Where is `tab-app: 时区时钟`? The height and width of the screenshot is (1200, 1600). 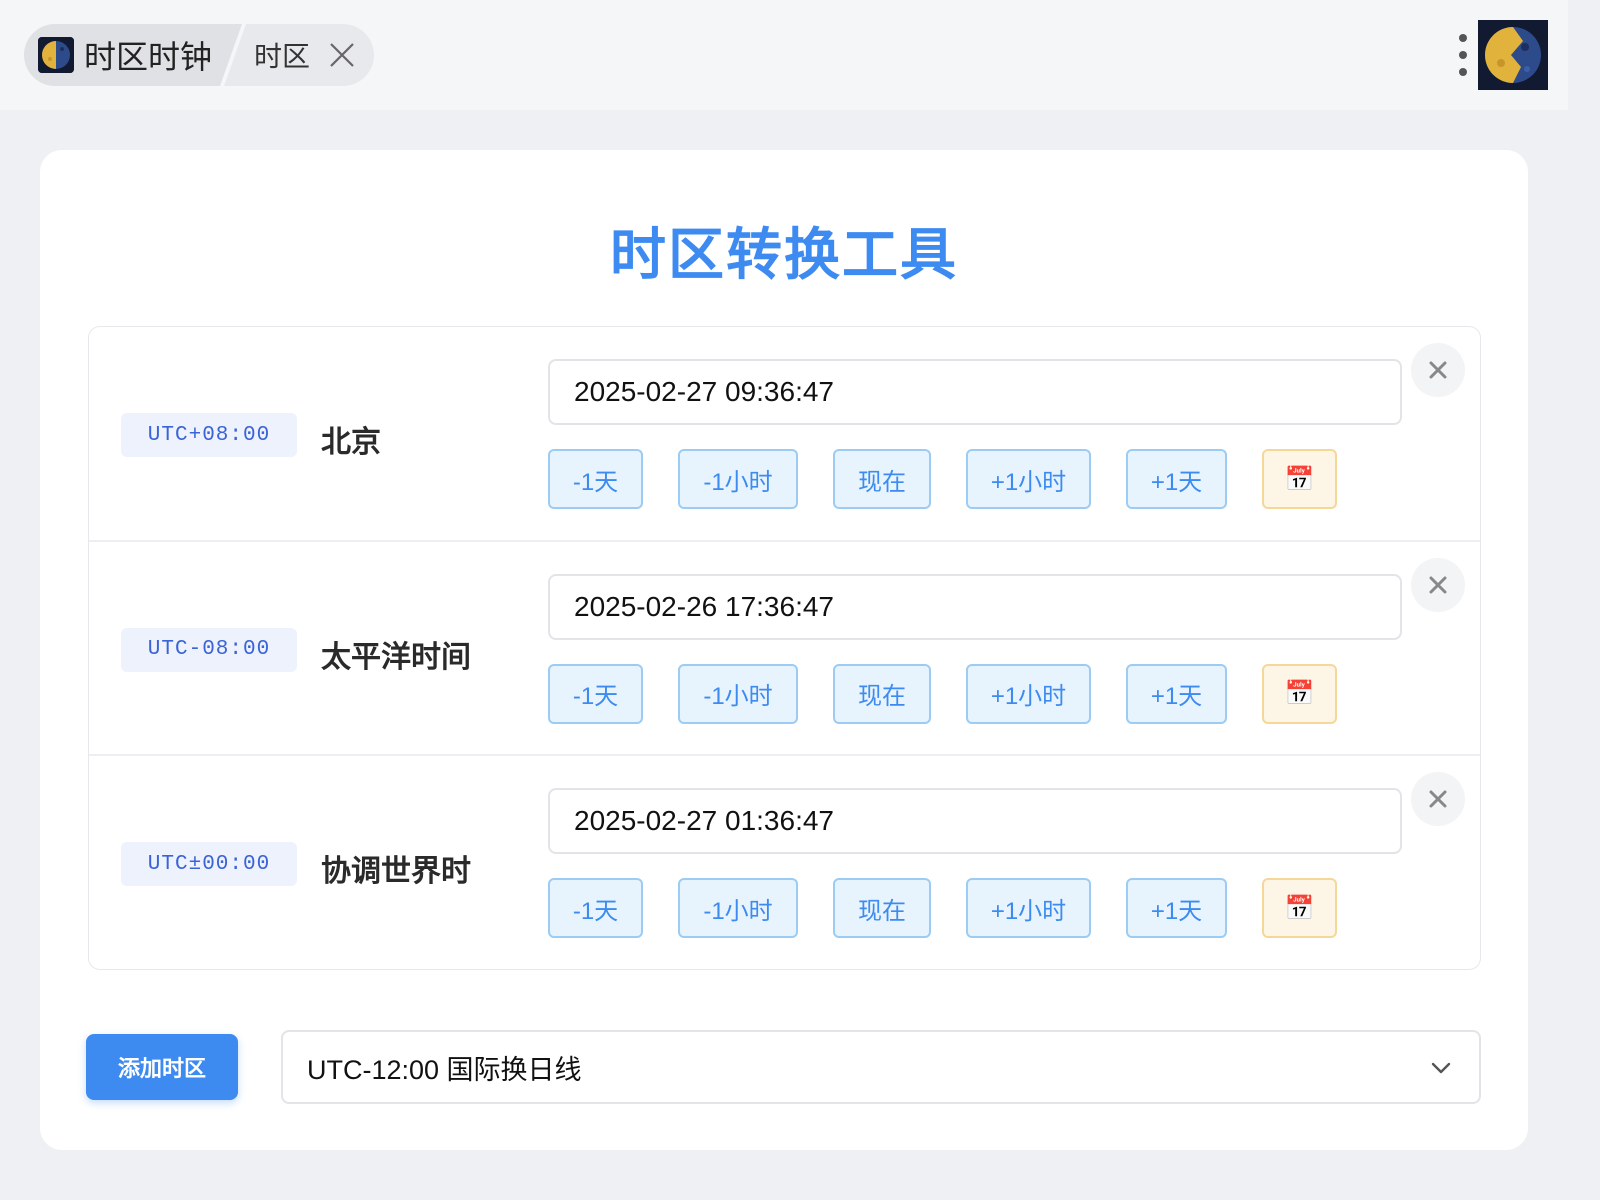
tab-app: 时区时钟 is located at coordinates (133, 55).